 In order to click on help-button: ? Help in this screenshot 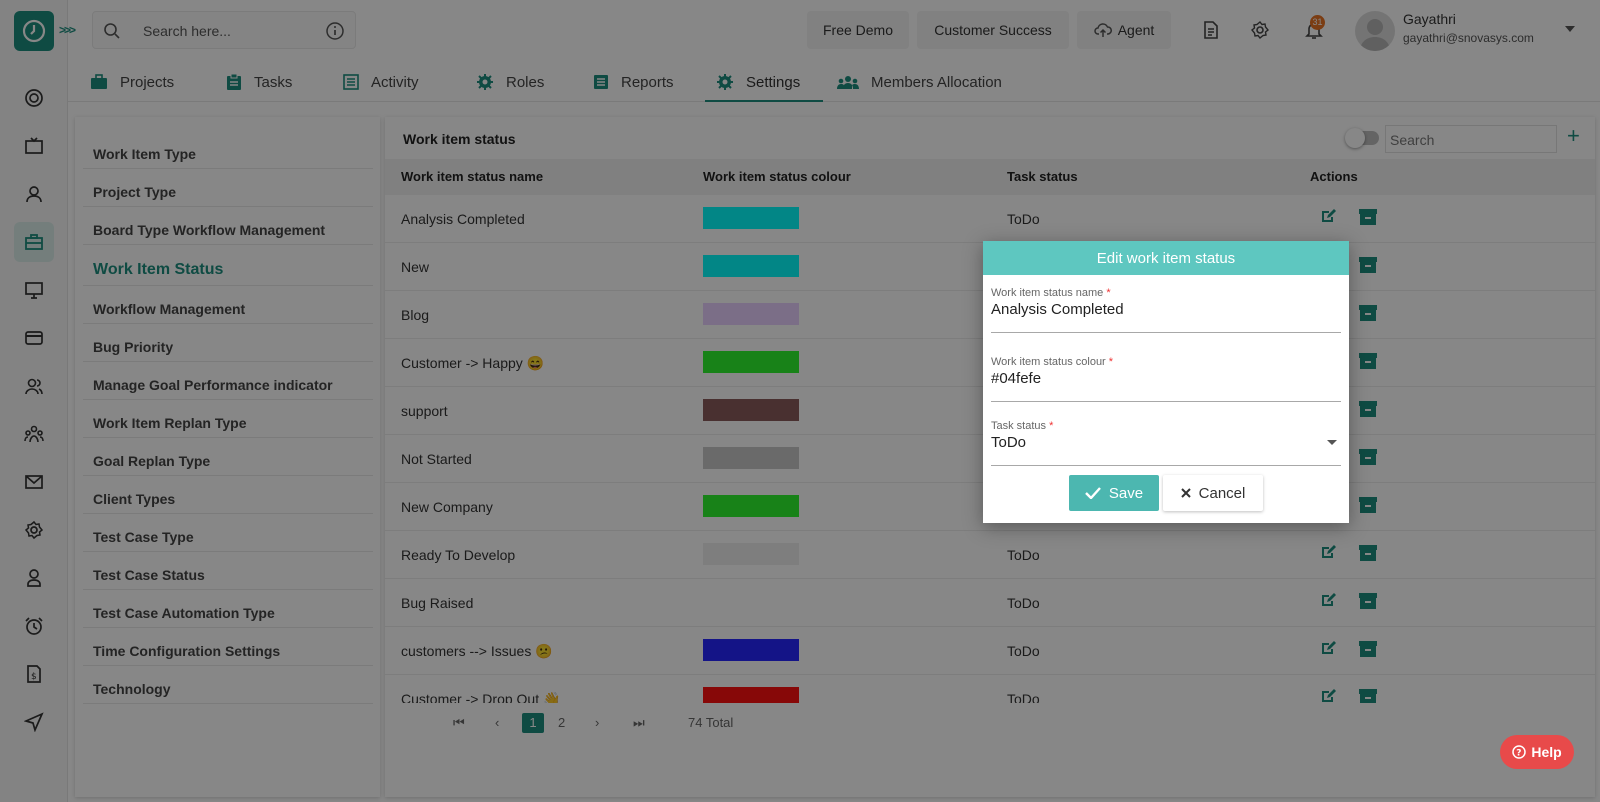, I will do `click(1537, 752)`.